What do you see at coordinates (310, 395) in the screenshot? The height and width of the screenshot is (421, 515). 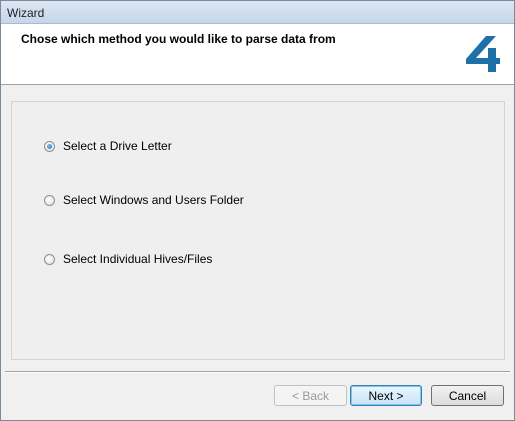 I see `back-button: < Back` at bounding box center [310, 395].